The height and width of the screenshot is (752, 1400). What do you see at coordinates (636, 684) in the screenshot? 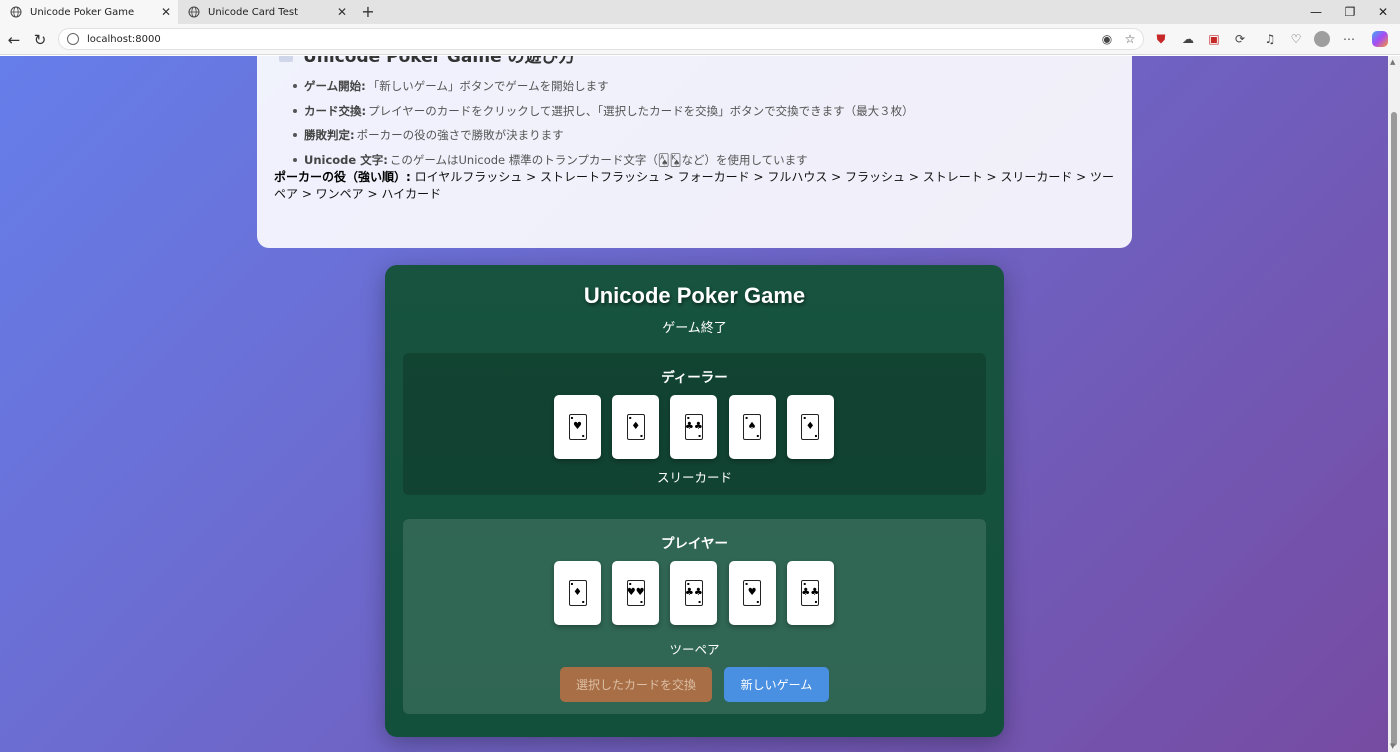
I see `exchange-cards-button: 選択したカードを交換` at bounding box center [636, 684].